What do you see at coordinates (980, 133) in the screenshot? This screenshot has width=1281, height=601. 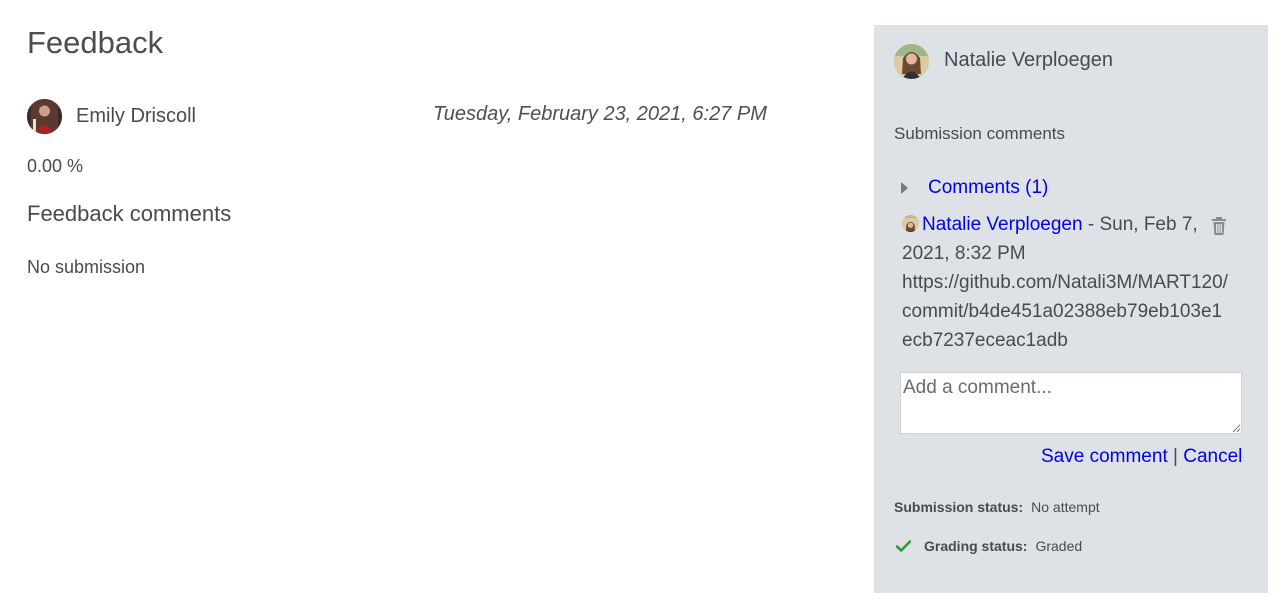 I see `submission-comments-label: Submission comments` at bounding box center [980, 133].